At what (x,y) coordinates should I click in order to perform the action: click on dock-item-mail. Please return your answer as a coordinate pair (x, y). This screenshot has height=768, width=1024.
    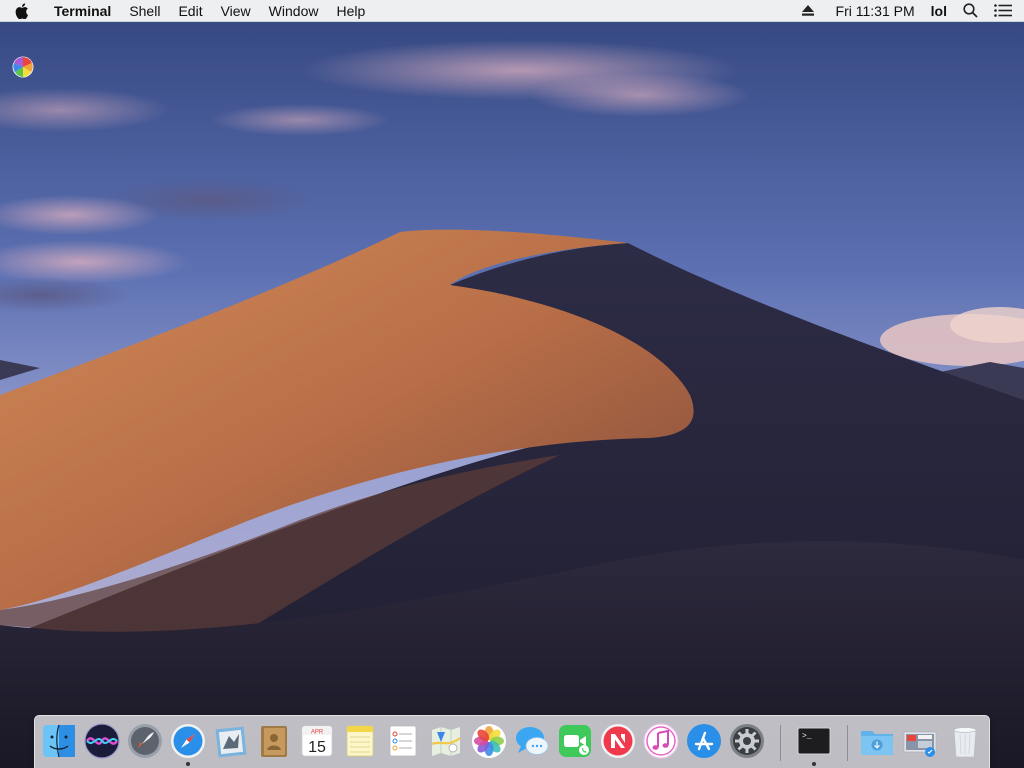
    Looking at the image, I should click on (231, 741).